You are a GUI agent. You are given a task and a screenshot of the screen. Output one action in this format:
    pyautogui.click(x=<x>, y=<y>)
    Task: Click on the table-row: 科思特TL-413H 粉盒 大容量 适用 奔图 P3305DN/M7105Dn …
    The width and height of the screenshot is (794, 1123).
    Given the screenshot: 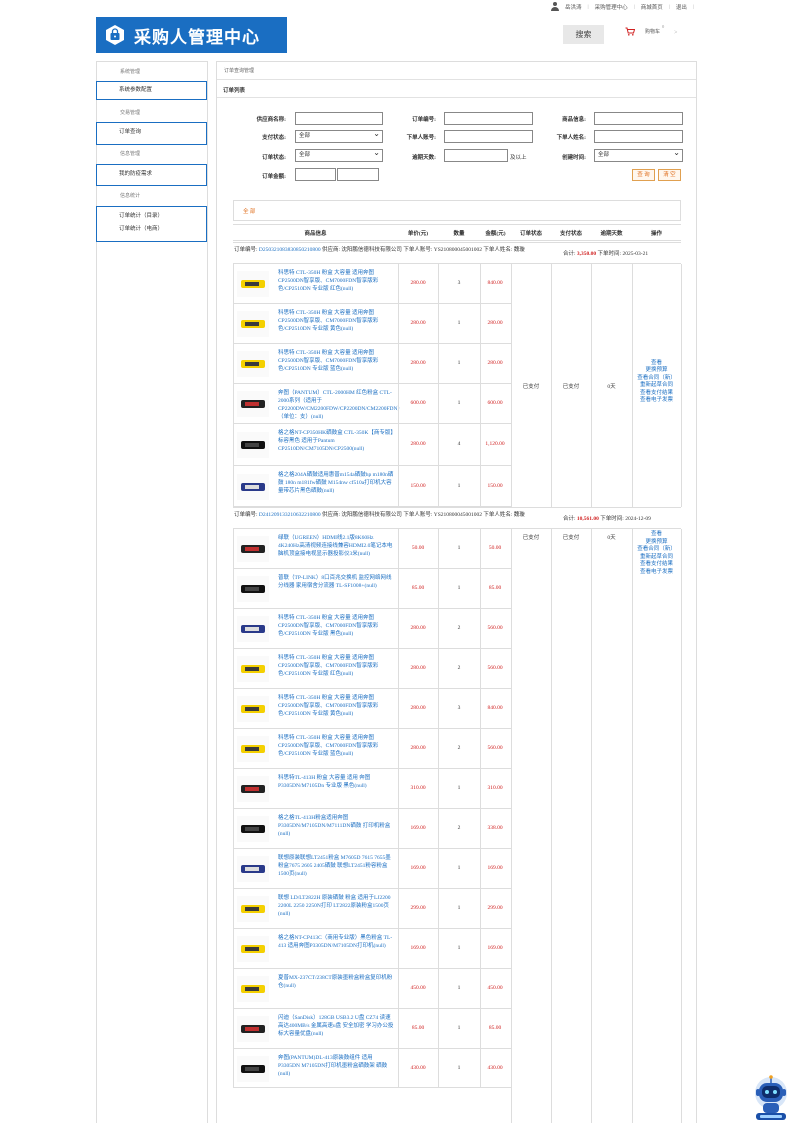 What is the action you would take?
    pyautogui.click(x=372, y=789)
    